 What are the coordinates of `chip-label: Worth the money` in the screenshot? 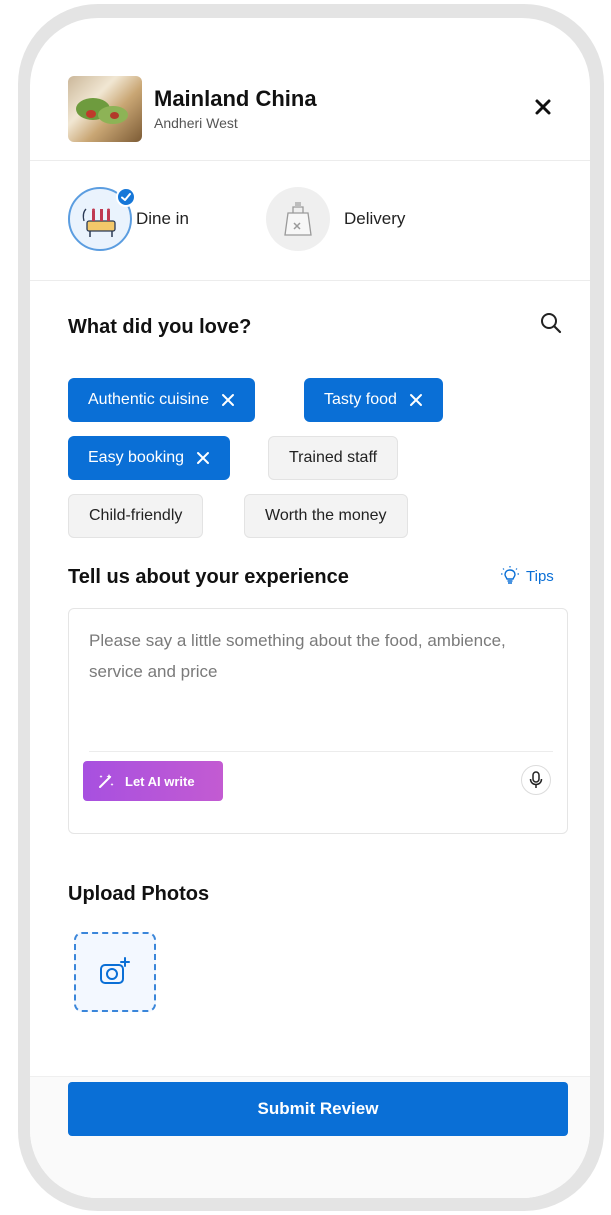 It's located at (326, 515).